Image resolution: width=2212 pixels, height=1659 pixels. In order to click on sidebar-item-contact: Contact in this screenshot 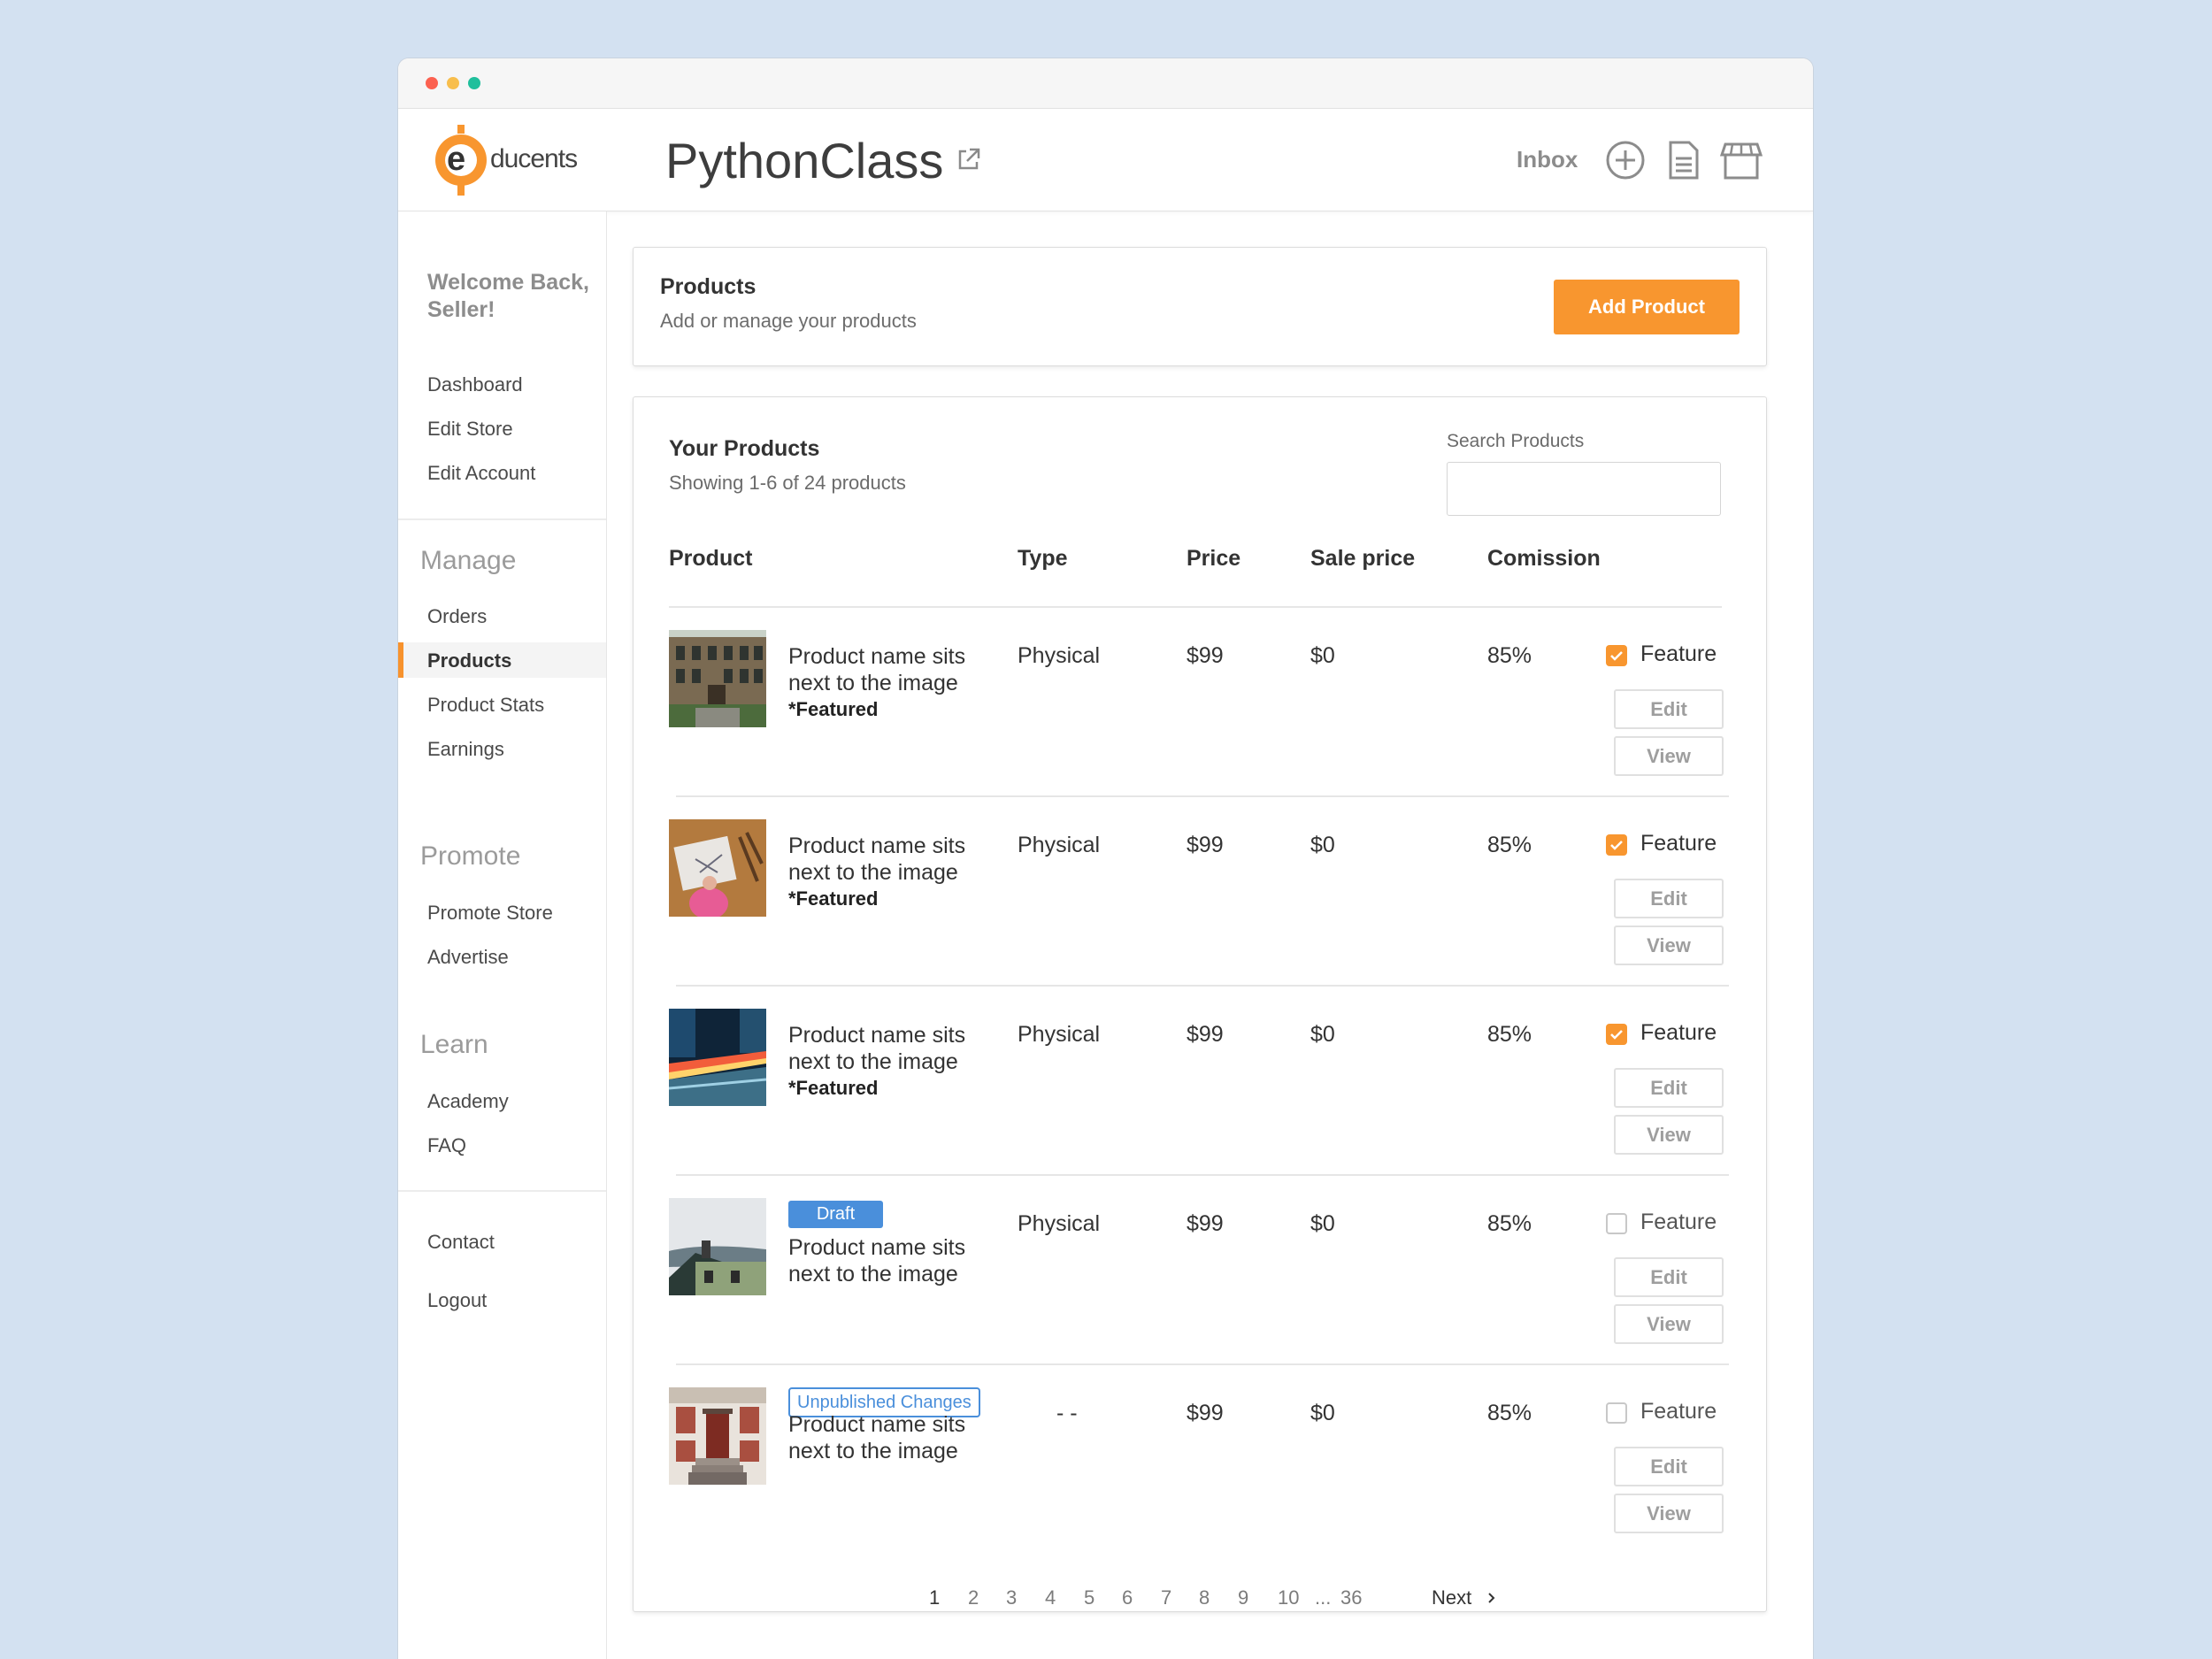, I will do `click(461, 1243)`.